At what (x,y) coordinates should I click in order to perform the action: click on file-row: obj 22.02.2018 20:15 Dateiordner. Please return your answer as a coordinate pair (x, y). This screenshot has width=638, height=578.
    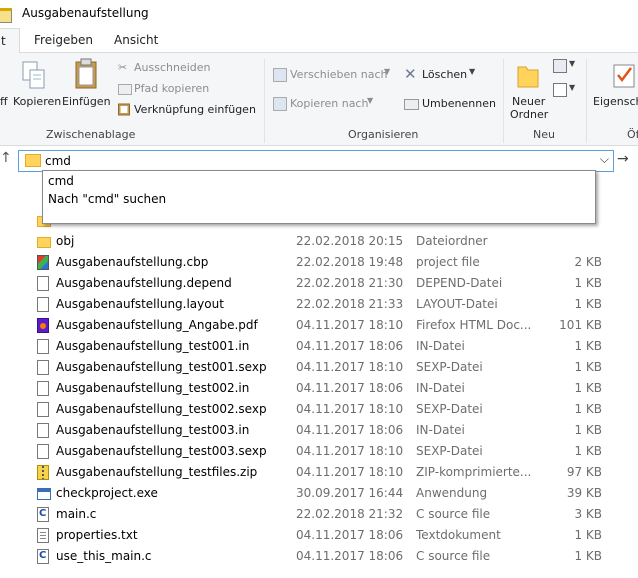
    Looking at the image, I should click on (319, 241).